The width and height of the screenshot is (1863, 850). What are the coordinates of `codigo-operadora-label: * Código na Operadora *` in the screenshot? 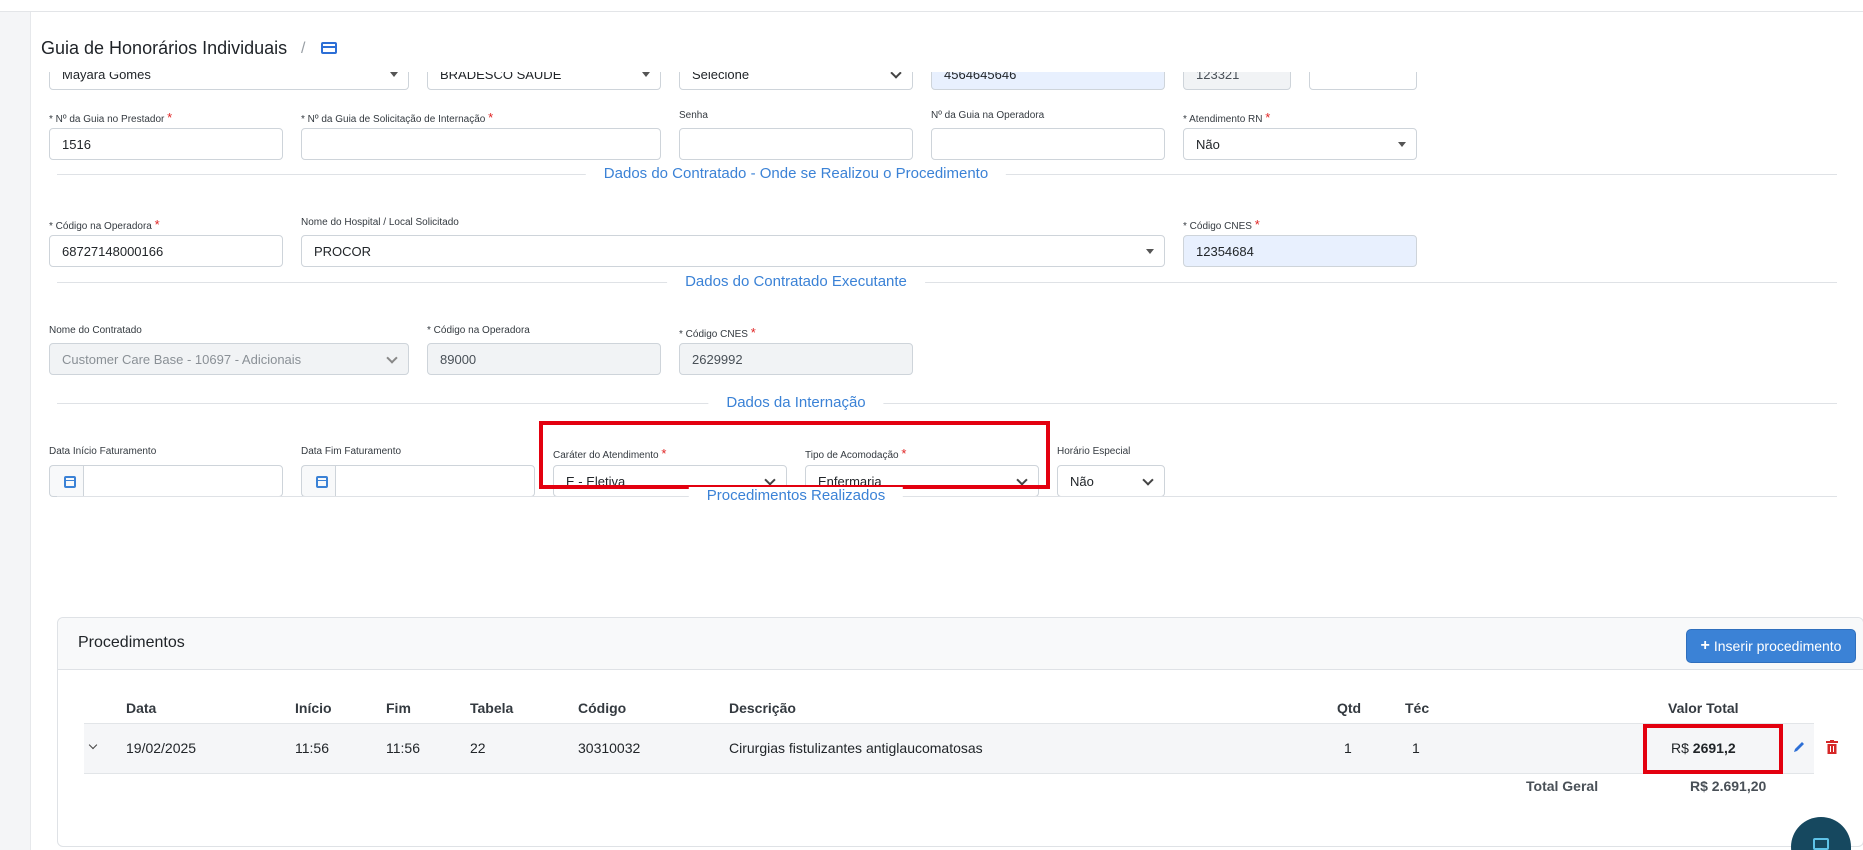 It's located at (104, 224).